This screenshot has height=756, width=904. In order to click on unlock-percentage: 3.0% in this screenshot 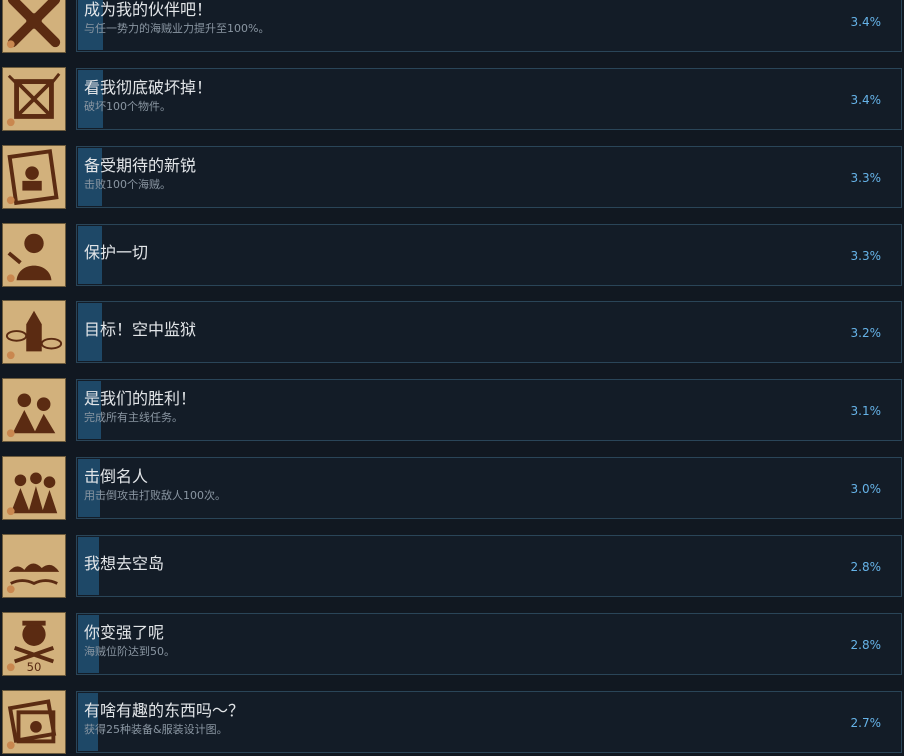, I will do `click(866, 489)`.